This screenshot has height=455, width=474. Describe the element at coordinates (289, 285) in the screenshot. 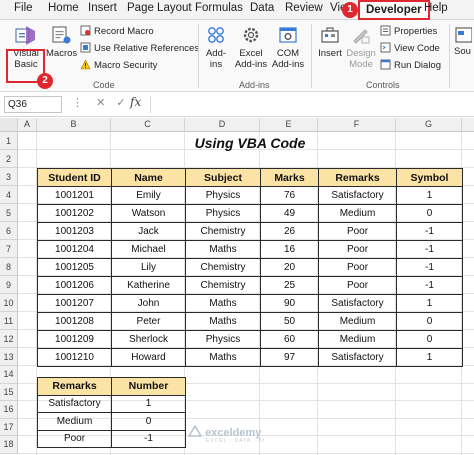

I see `table-cell: 25` at that location.